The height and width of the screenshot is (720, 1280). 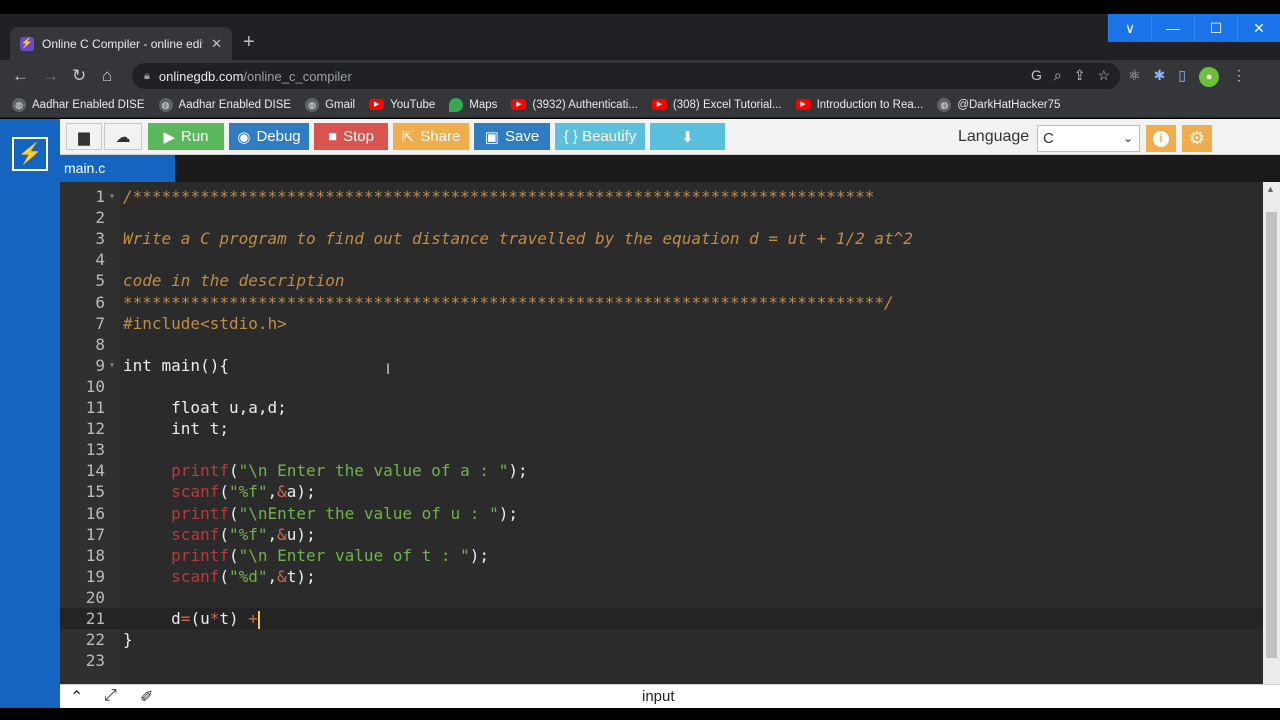 I want to click on settings-button: ⚙, so click(x=1197, y=138).